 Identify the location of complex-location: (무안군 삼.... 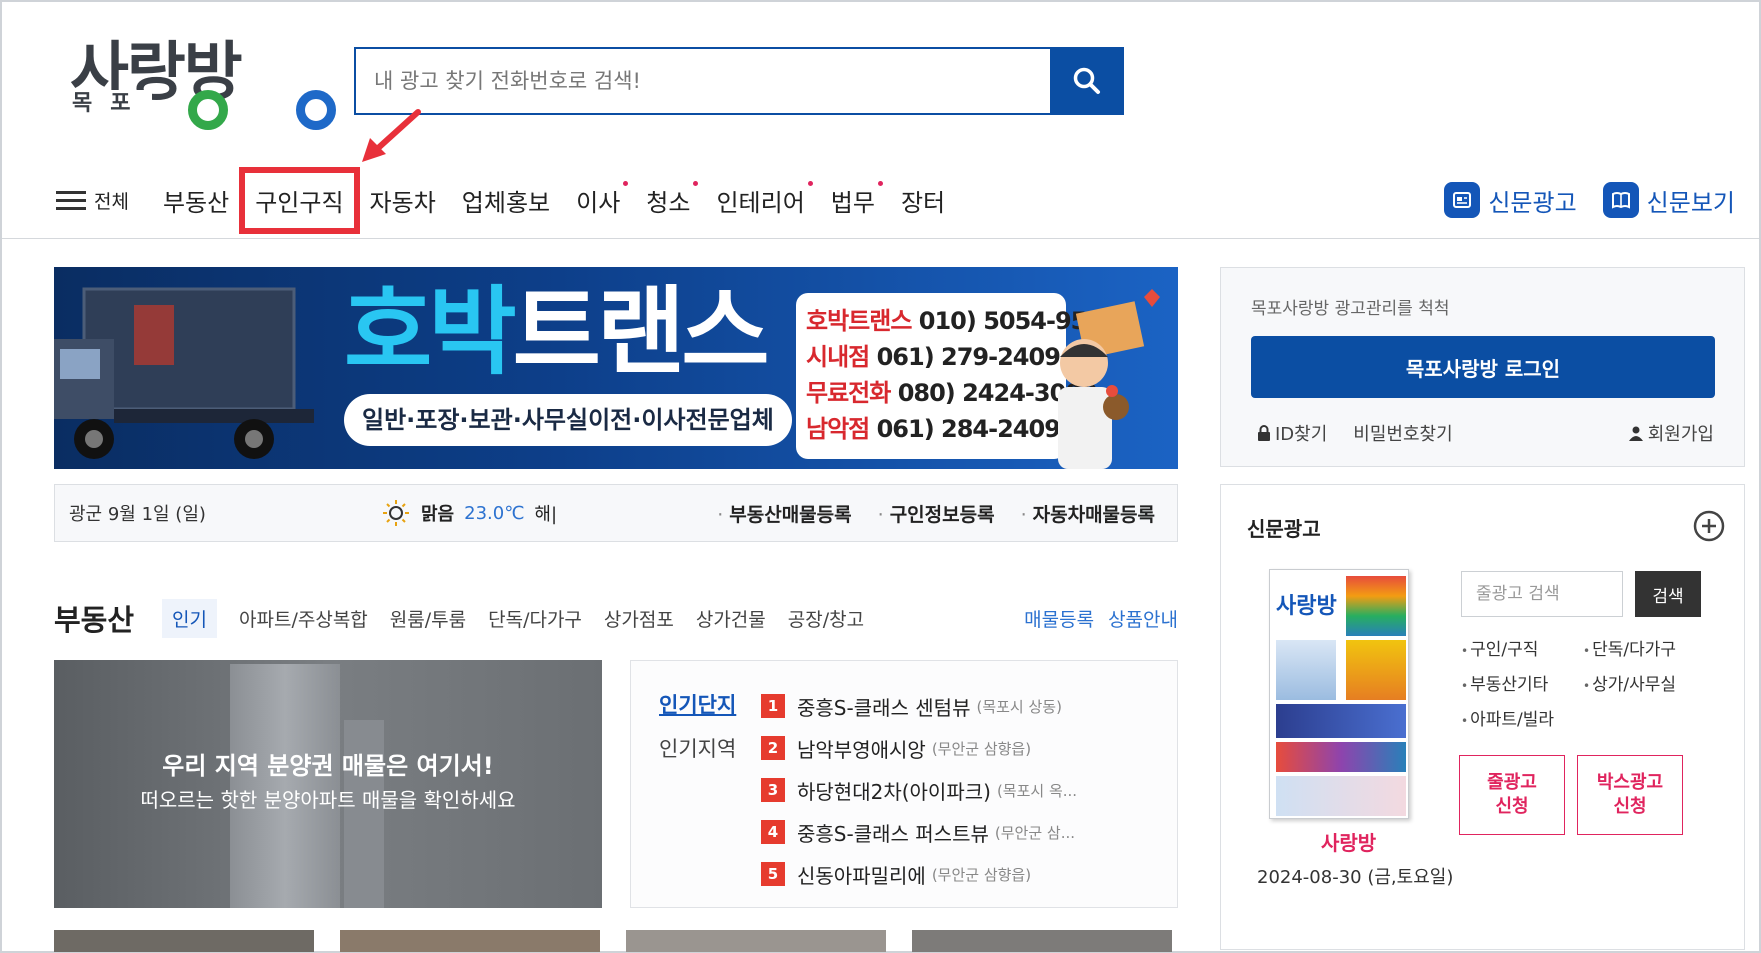
(1034, 832).